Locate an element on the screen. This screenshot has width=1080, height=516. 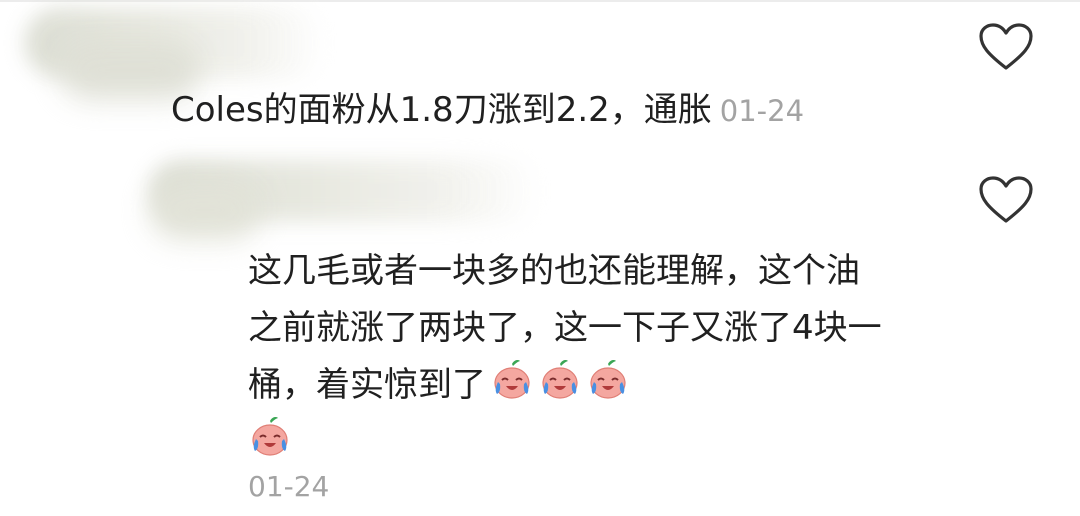
top-divider is located at coordinates (540, 1).